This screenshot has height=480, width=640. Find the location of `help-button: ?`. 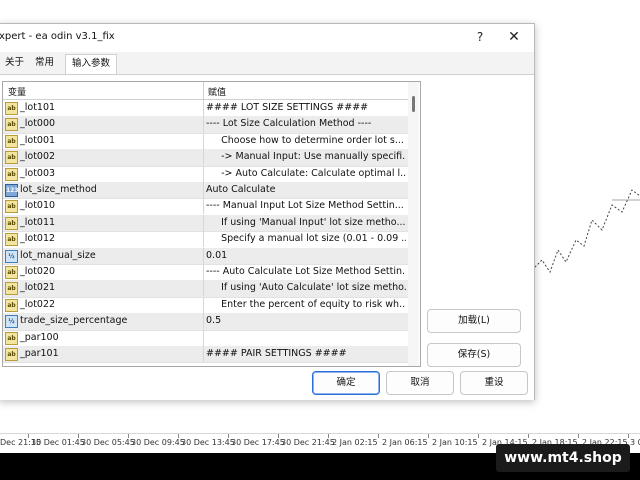

help-button: ? is located at coordinates (480, 37).